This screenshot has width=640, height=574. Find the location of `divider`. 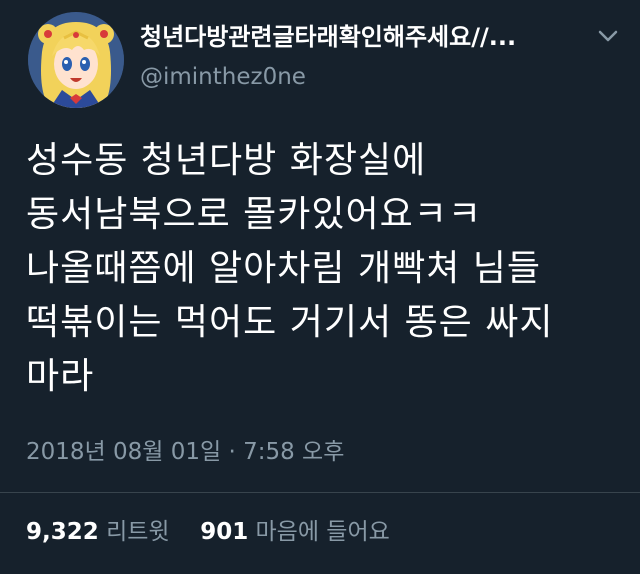

divider is located at coordinates (320, 492).